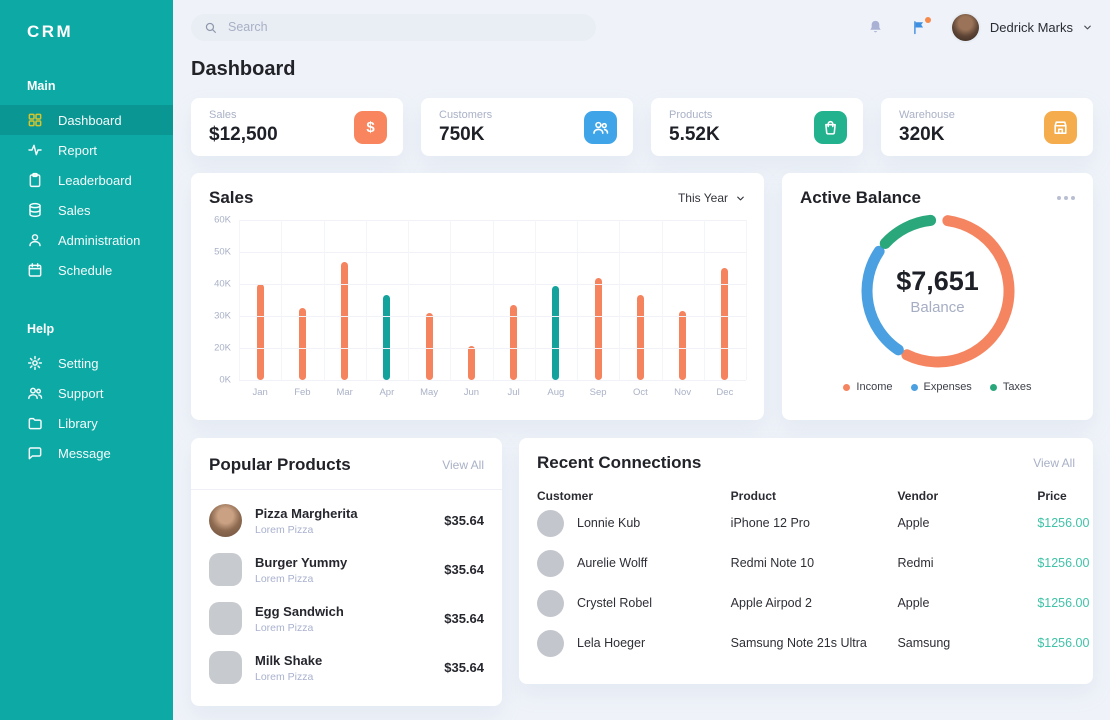  Describe the element at coordinates (86, 423) in the screenshot. I see `sidebar-item-library: Library` at that location.